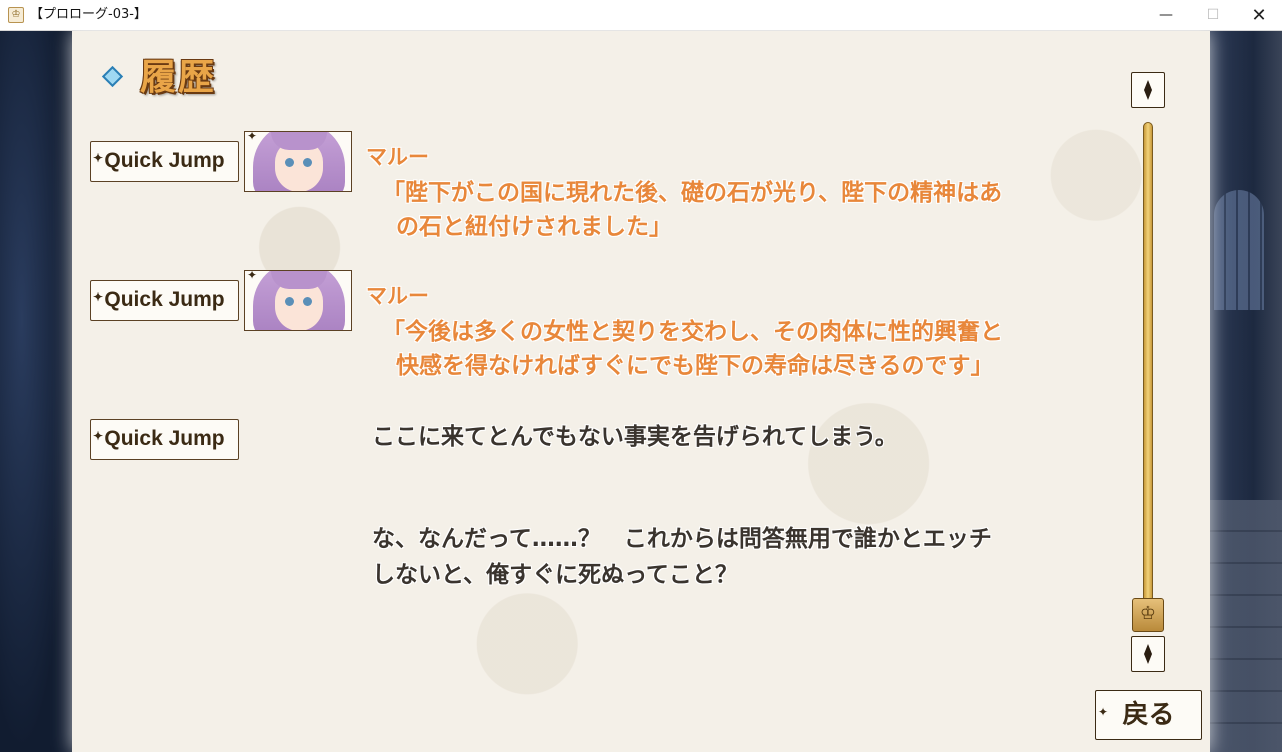 The width and height of the screenshot is (1282, 752). Describe the element at coordinates (397, 157) in the screenshot. I see `speaker-name-1: マルー` at that location.